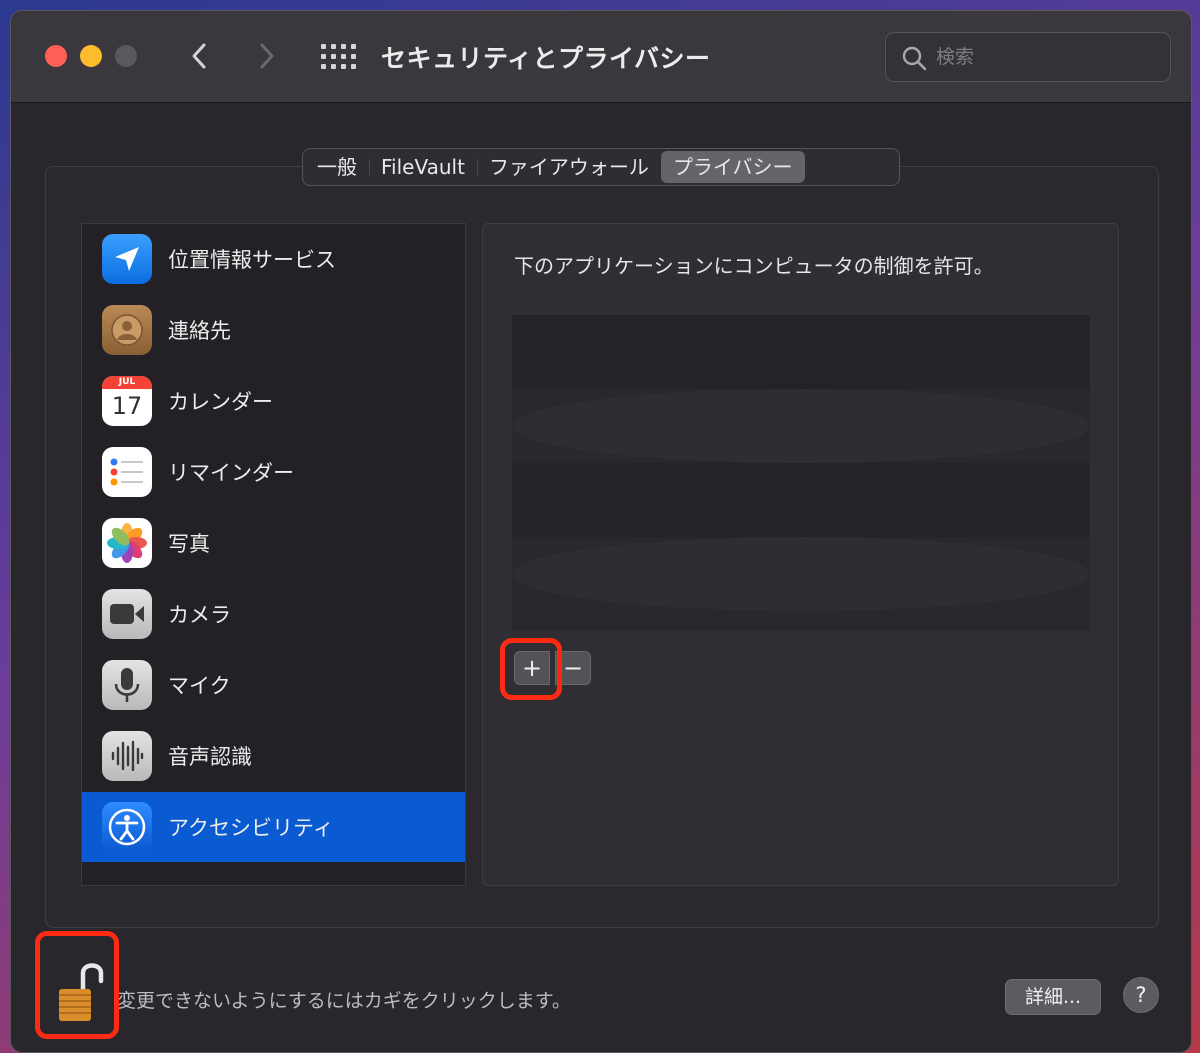 This screenshot has width=1200, height=1053. I want to click on sidebar-item-speech-recognition: 音声認識, so click(273, 756).